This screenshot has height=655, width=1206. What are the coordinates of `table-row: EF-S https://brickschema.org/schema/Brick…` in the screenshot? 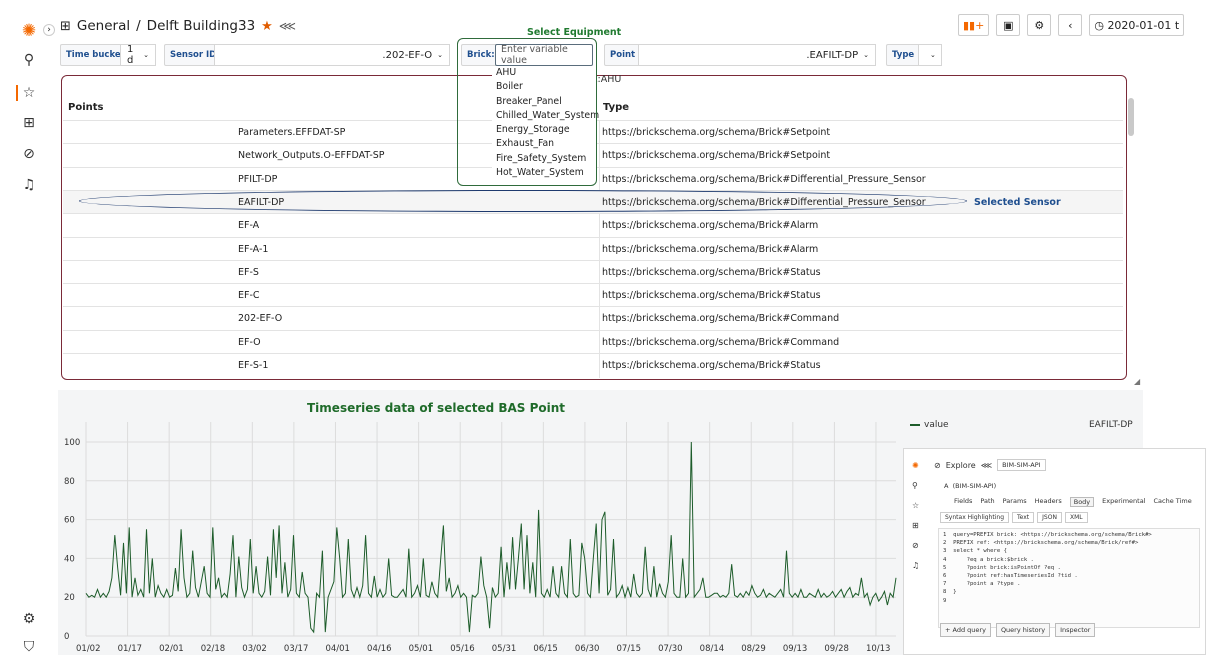 It's located at (593, 271).